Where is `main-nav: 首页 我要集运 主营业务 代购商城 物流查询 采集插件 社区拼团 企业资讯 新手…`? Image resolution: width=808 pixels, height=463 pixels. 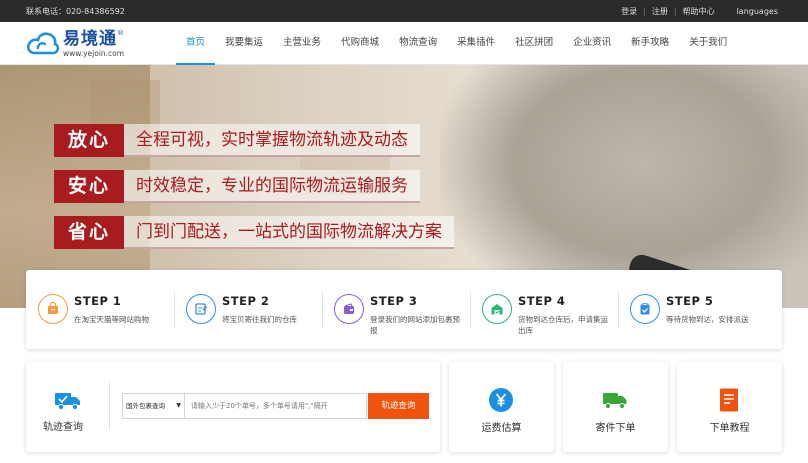
main-nav: 首页 我要集运 主营业务 代购商城 物流查询 采集插件 社区拼团 企业资讯 新手… is located at coordinates (456, 43).